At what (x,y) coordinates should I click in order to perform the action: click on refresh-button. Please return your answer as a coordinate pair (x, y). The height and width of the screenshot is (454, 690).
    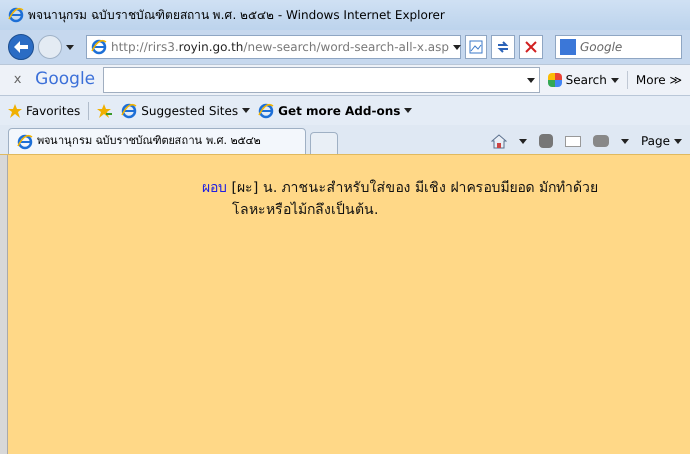
    Looking at the image, I should click on (503, 47).